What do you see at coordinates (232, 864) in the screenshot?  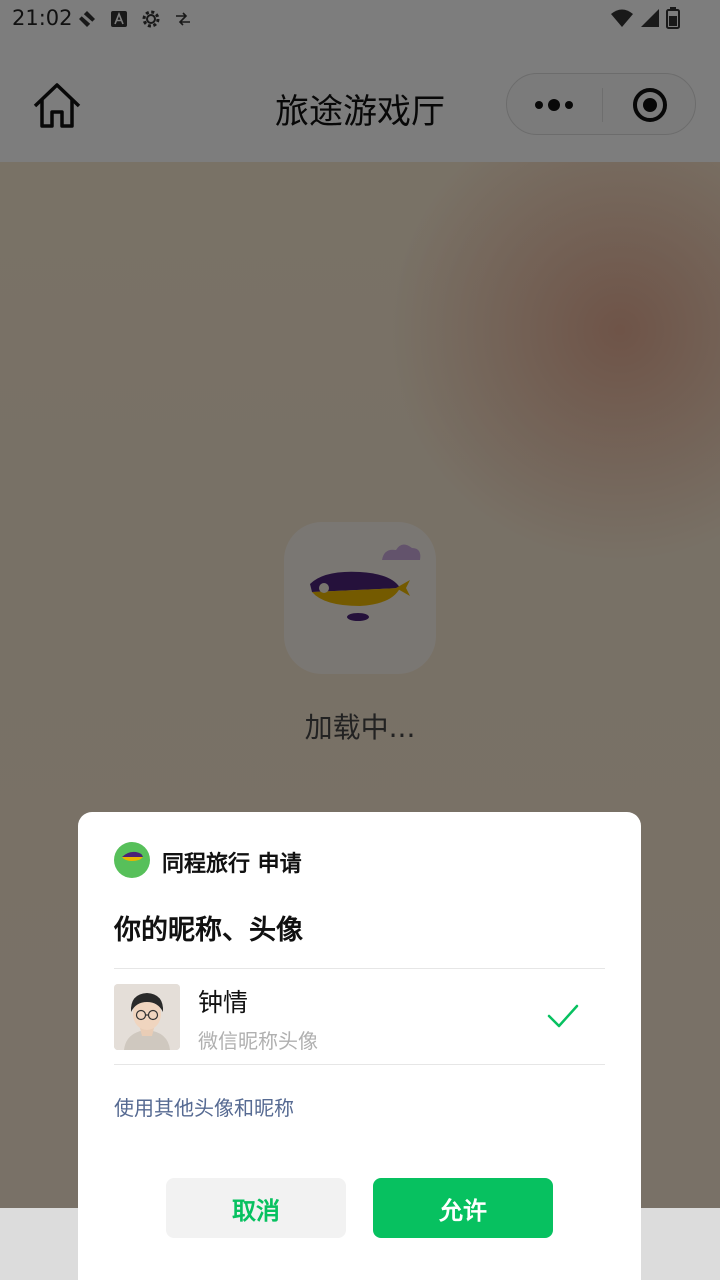 I see `app-request-text: 同程旅行 申请` at bounding box center [232, 864].